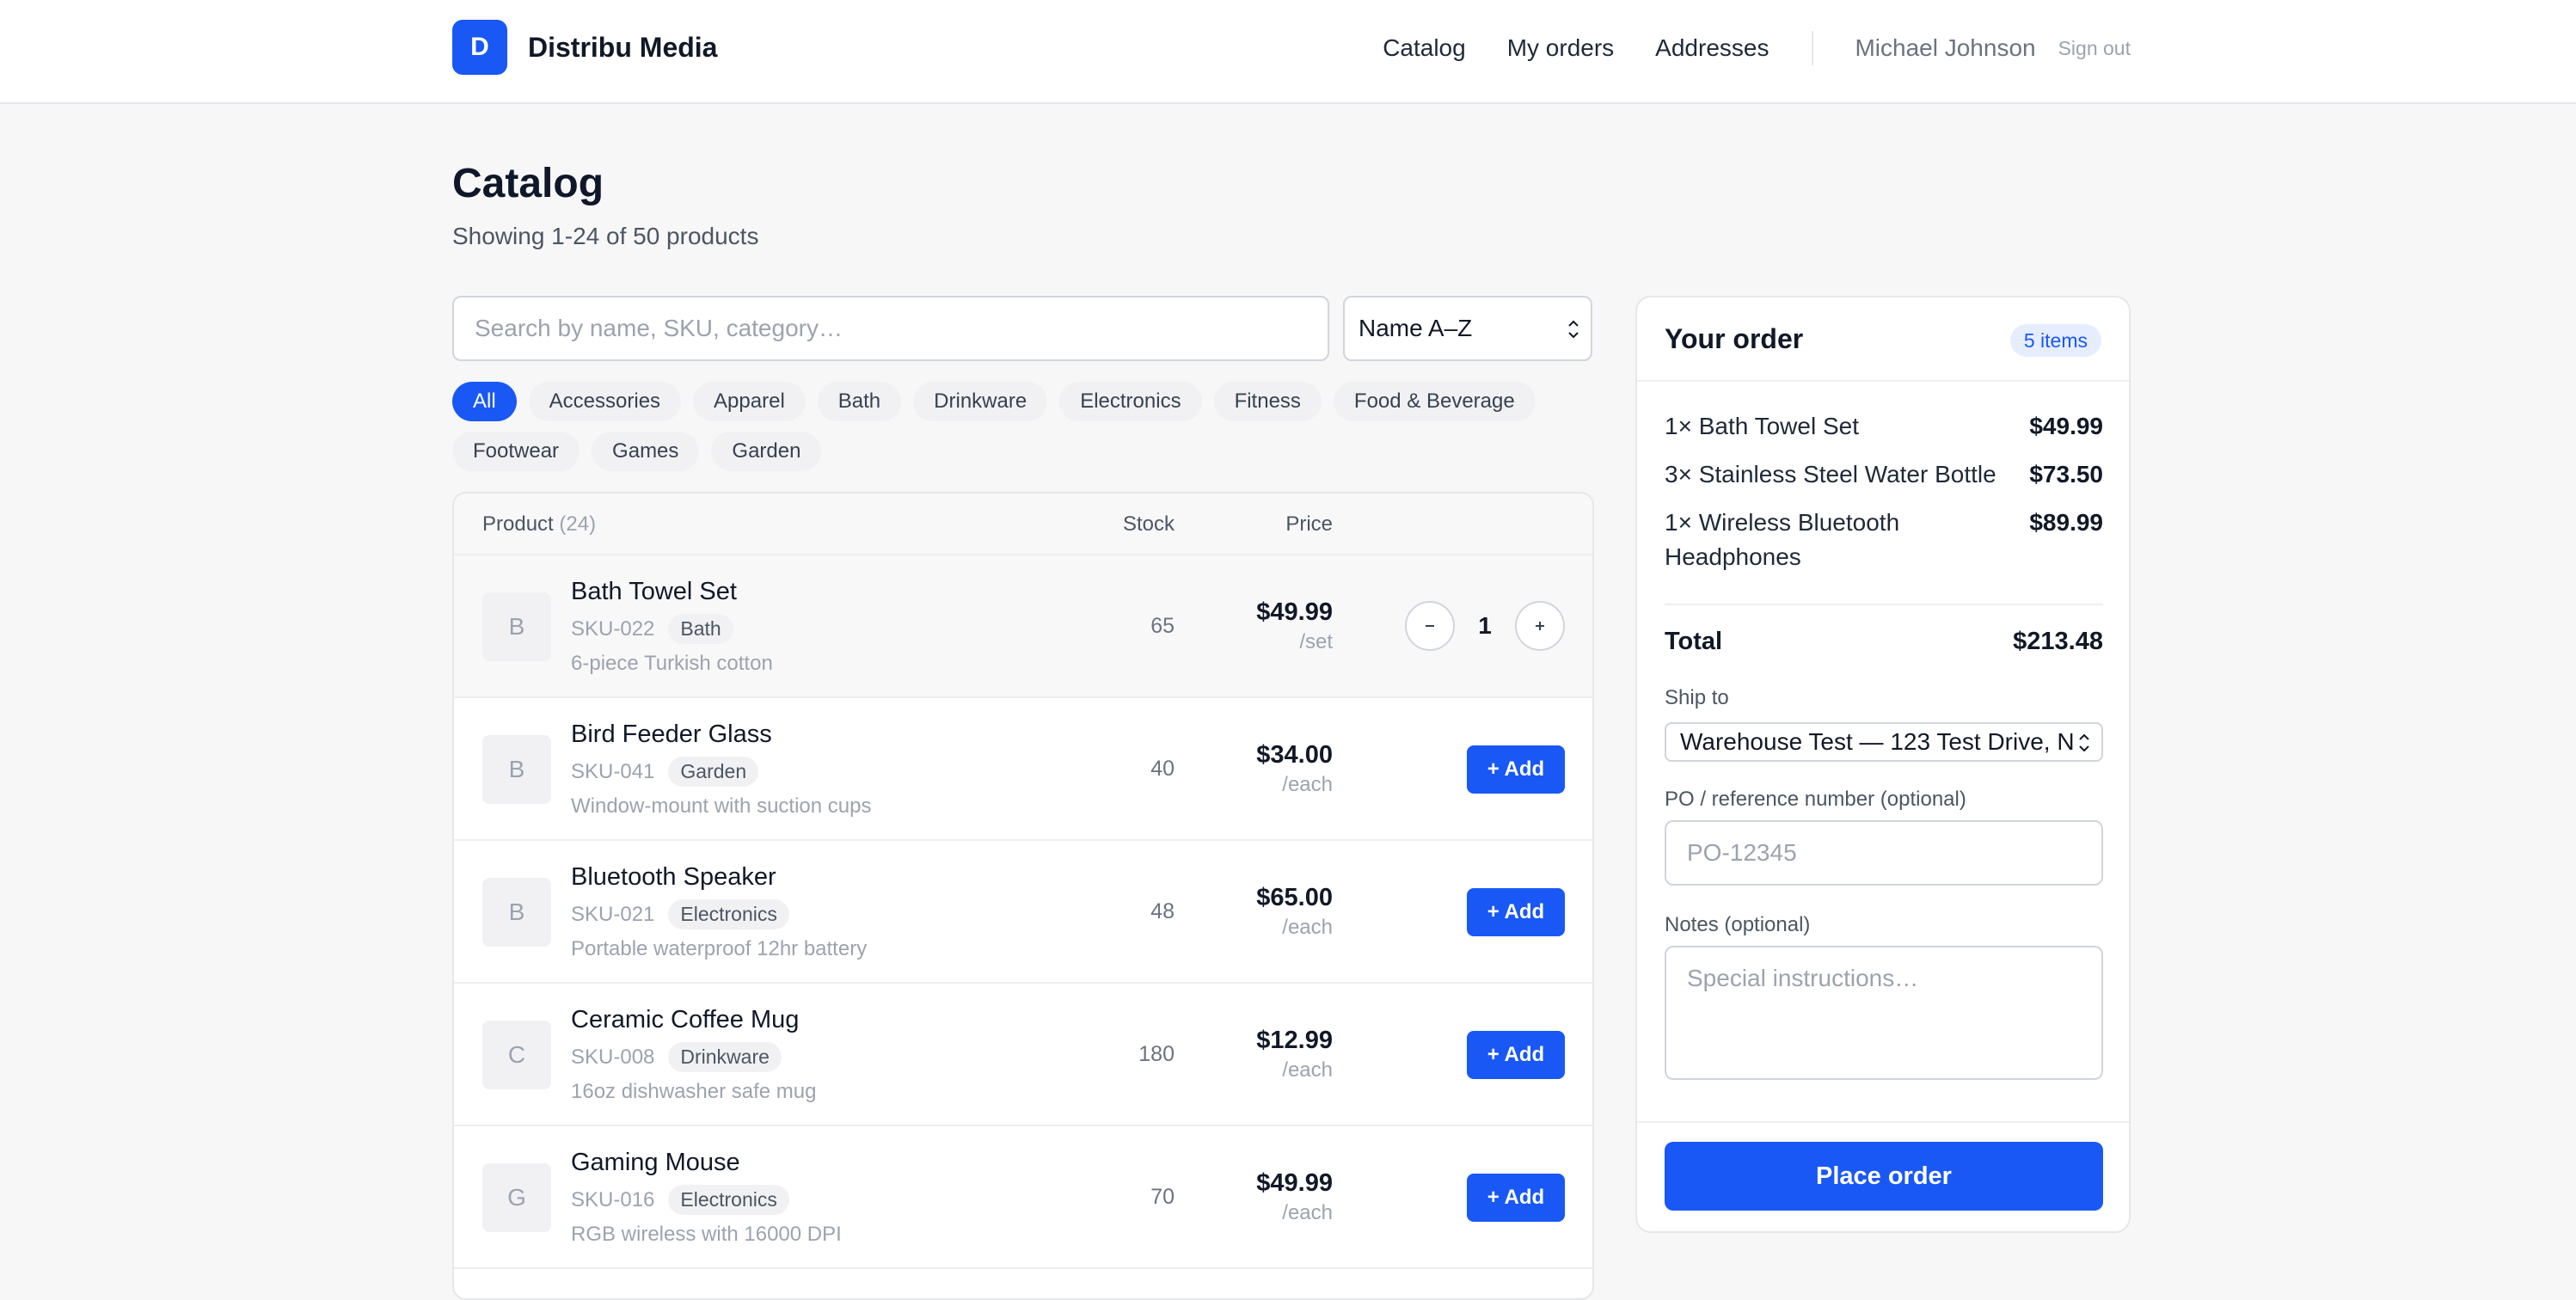  I want to click on category-chip-footwear: Footwear, so click(516, 452).